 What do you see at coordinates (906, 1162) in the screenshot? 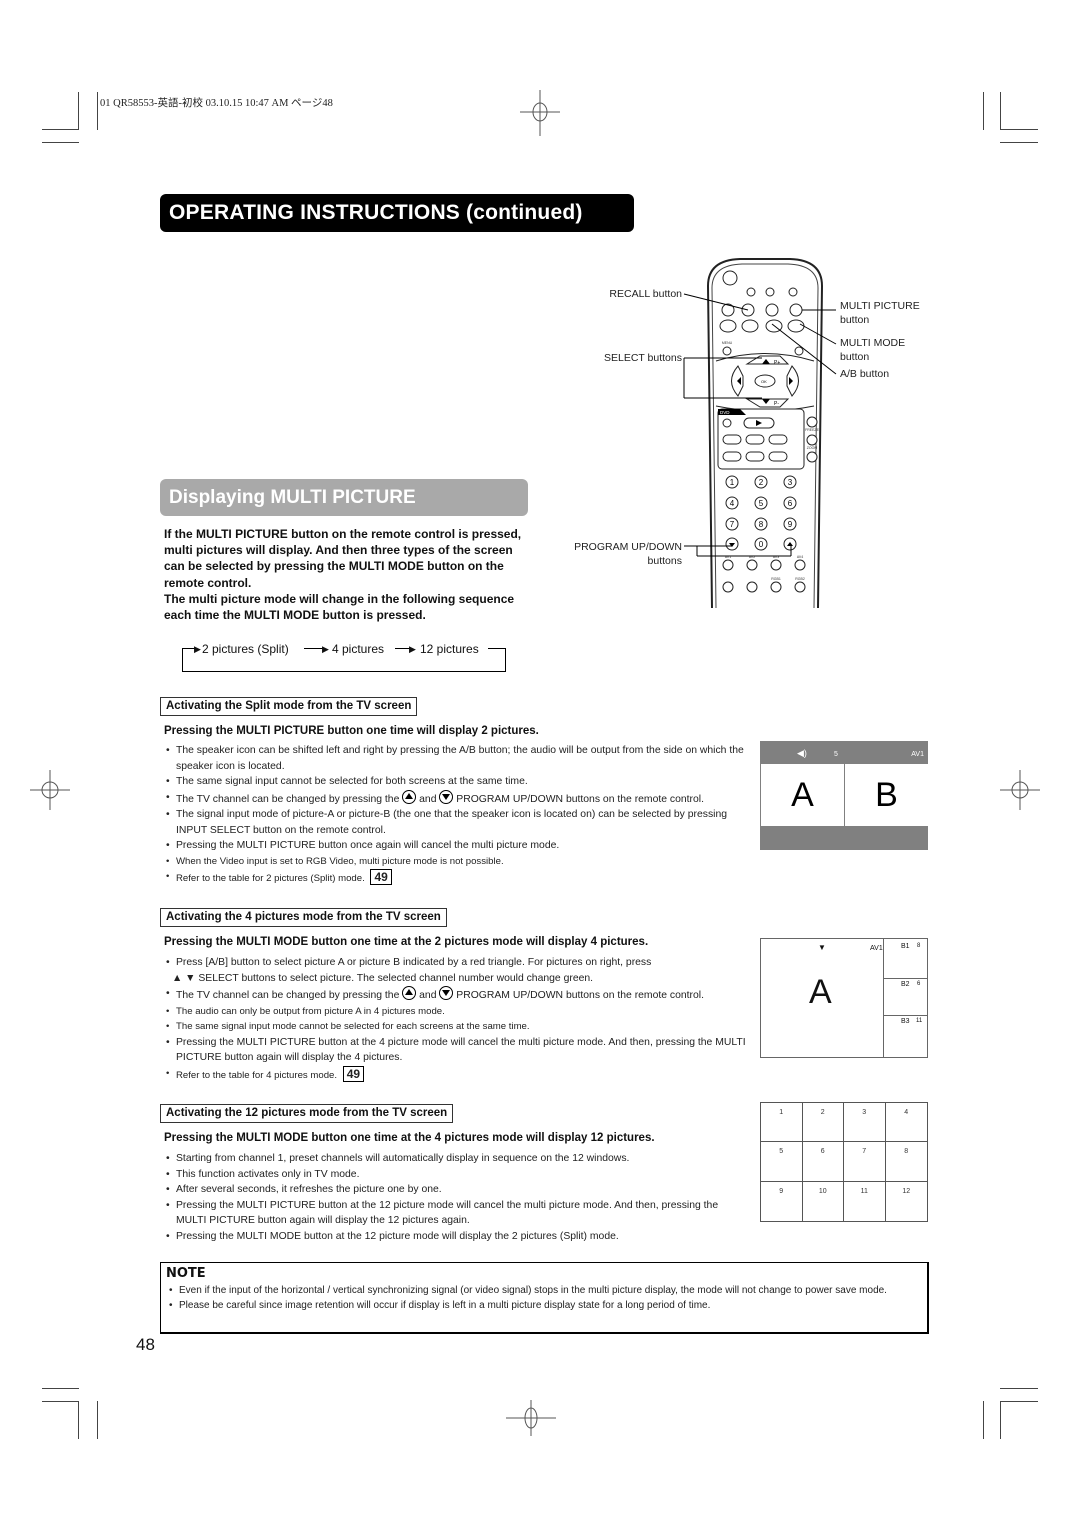
I see `picture-cell: 8` at bounding box center [906, 1162].